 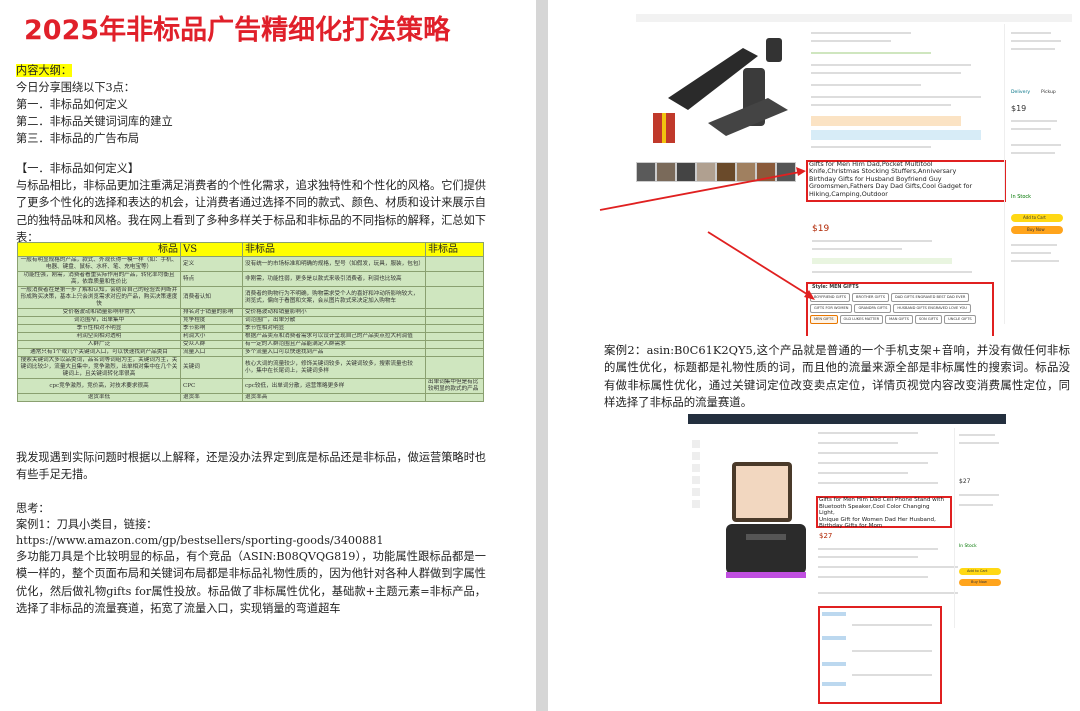 What do you see at coordinates (880, 655) in the screenshot?
I see `keyword-table-annotation-box` at bounding box center [880, 655].